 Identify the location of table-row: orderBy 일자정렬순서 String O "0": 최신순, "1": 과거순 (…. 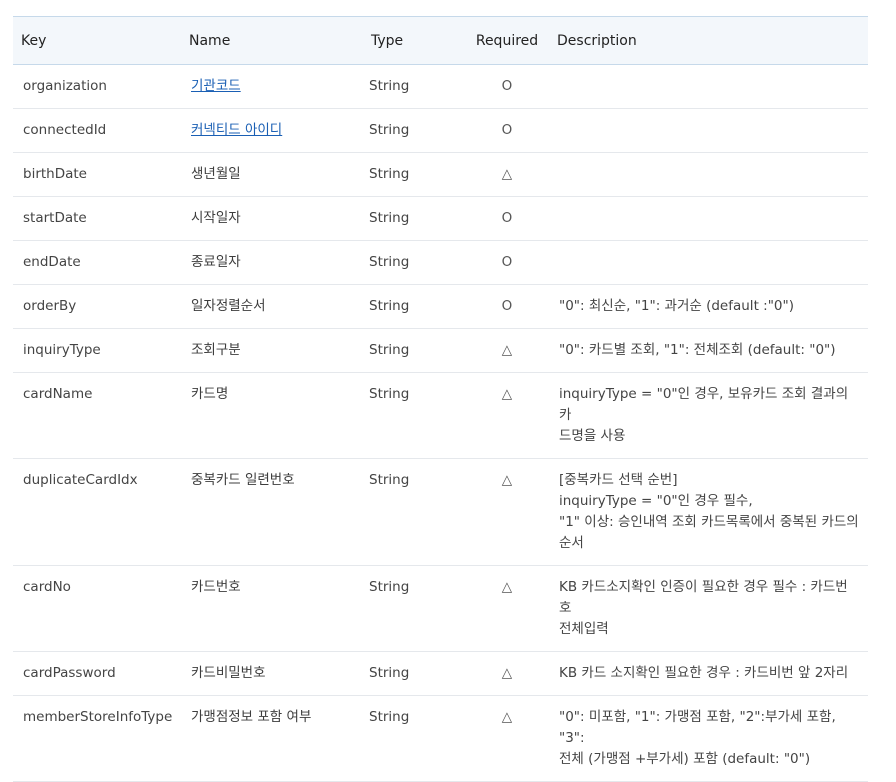
(440, 307).